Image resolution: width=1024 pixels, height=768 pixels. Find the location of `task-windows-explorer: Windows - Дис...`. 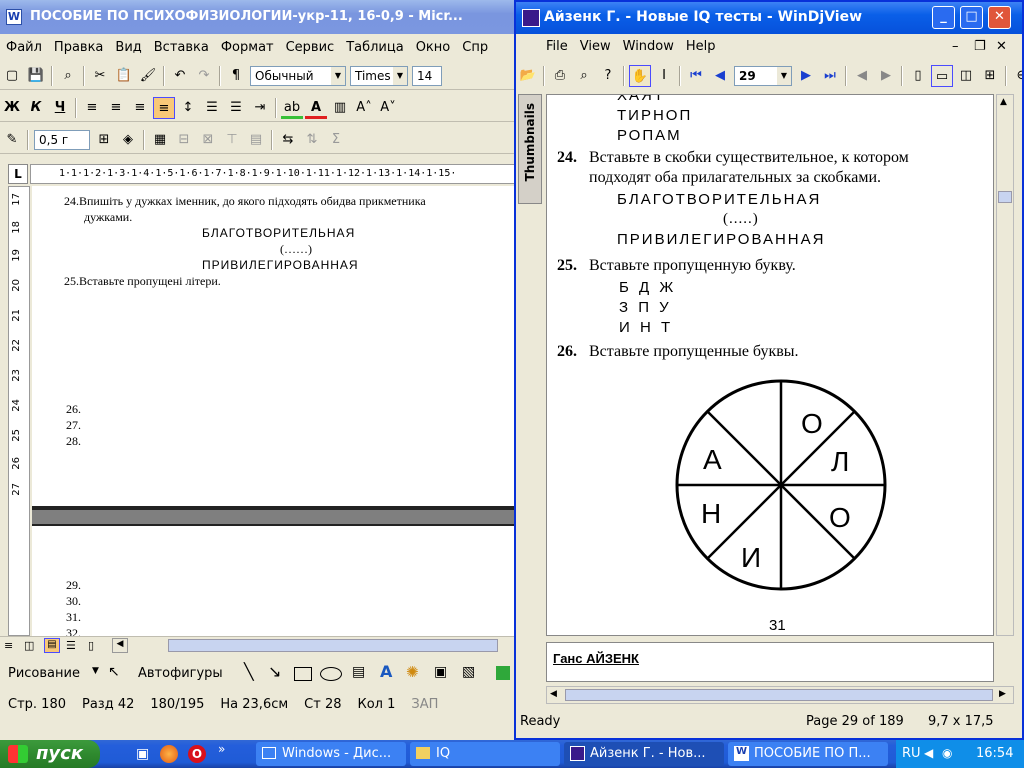

task-windows-explorer: Windows - Дис... is located at coordinates (331, 754).